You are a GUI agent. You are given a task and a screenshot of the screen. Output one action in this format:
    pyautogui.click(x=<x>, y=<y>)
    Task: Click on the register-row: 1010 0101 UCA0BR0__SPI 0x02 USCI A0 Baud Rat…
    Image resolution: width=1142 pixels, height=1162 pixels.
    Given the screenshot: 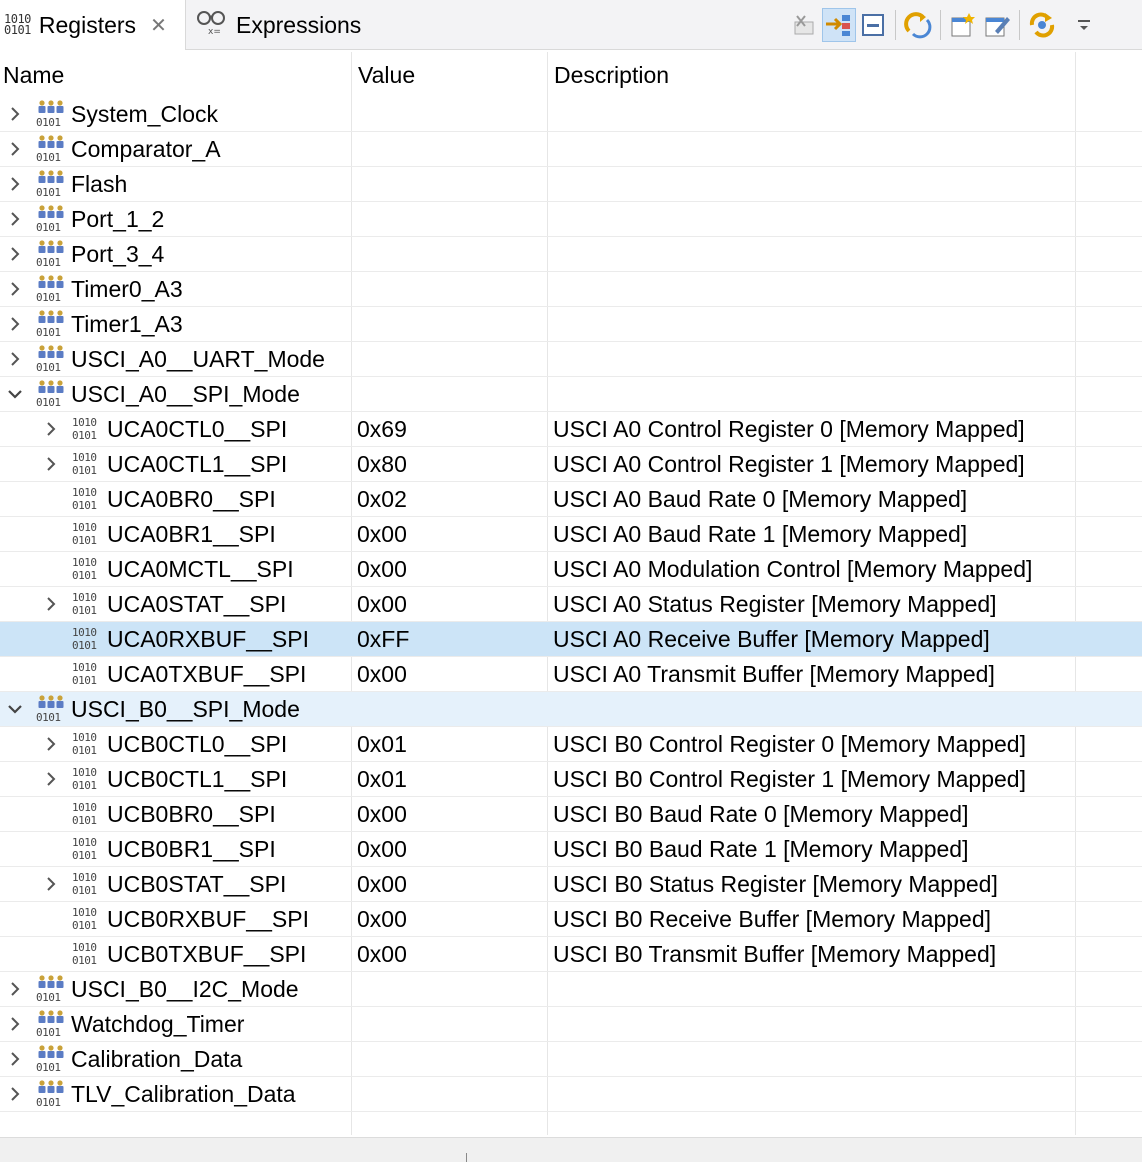 What is the action you would take?
    pyautogui.click(x=571, y=499)
    